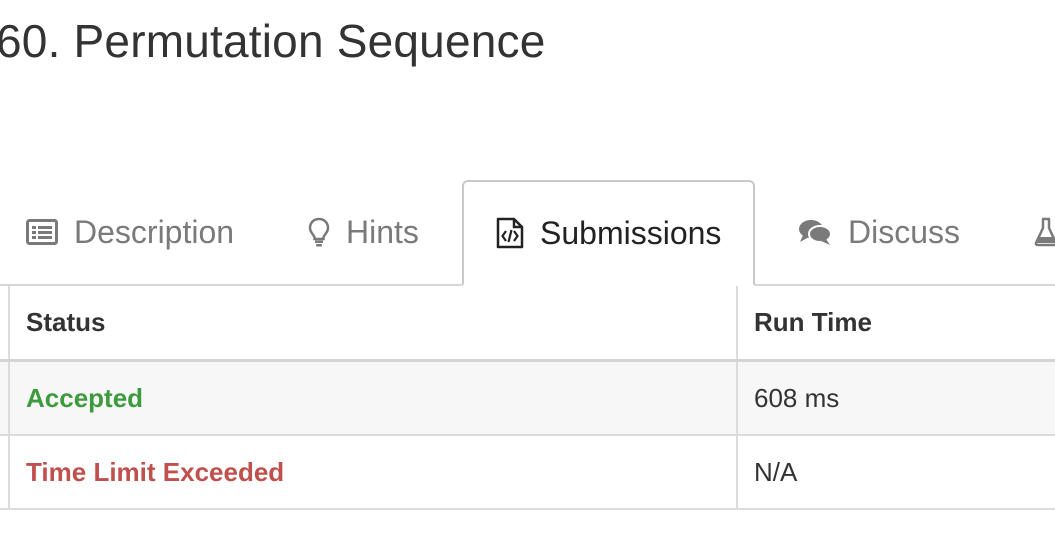  What do you see at coordinates (904, 231) in the screenshot?
I see `tab-label: Discuss` at bounding box center [904, 231].